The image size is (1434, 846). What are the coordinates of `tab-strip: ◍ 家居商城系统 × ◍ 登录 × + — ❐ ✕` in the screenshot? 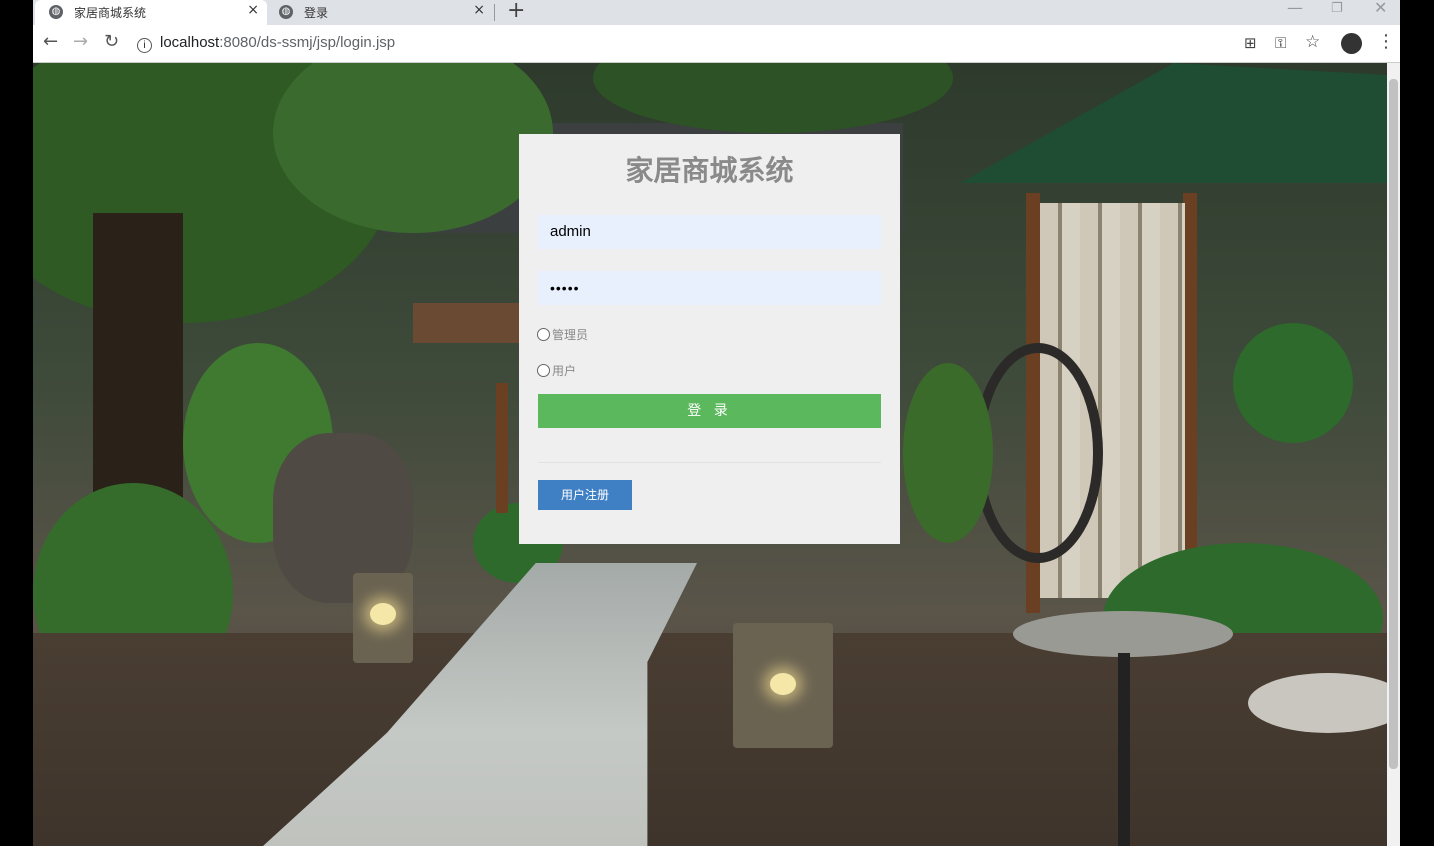 It's located at (716, 12).